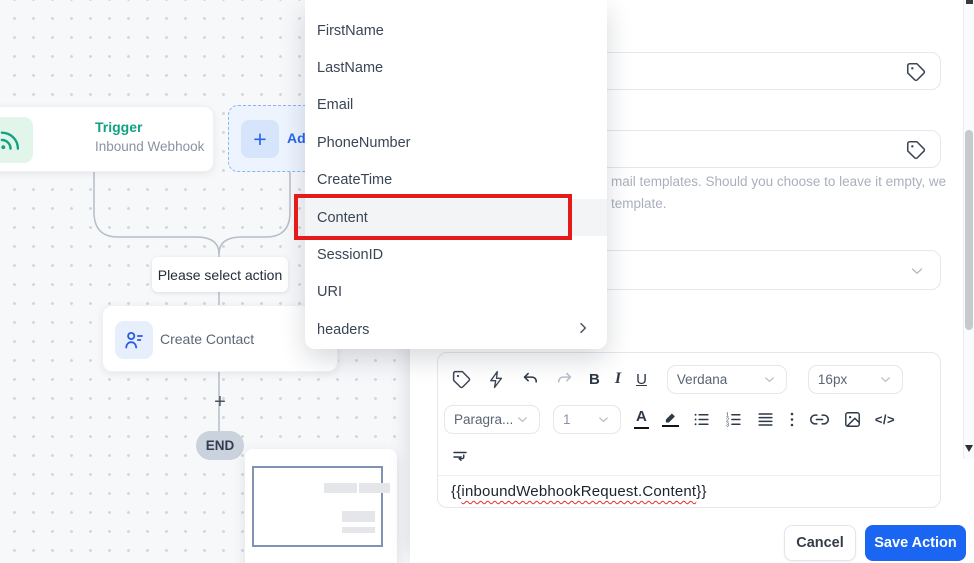 The height and width of the screenshot is (563, 974). What do you see at coordinates (641, 419) in the screenshot?
I see `text-color-button: A` at bounding box center [641, 419].